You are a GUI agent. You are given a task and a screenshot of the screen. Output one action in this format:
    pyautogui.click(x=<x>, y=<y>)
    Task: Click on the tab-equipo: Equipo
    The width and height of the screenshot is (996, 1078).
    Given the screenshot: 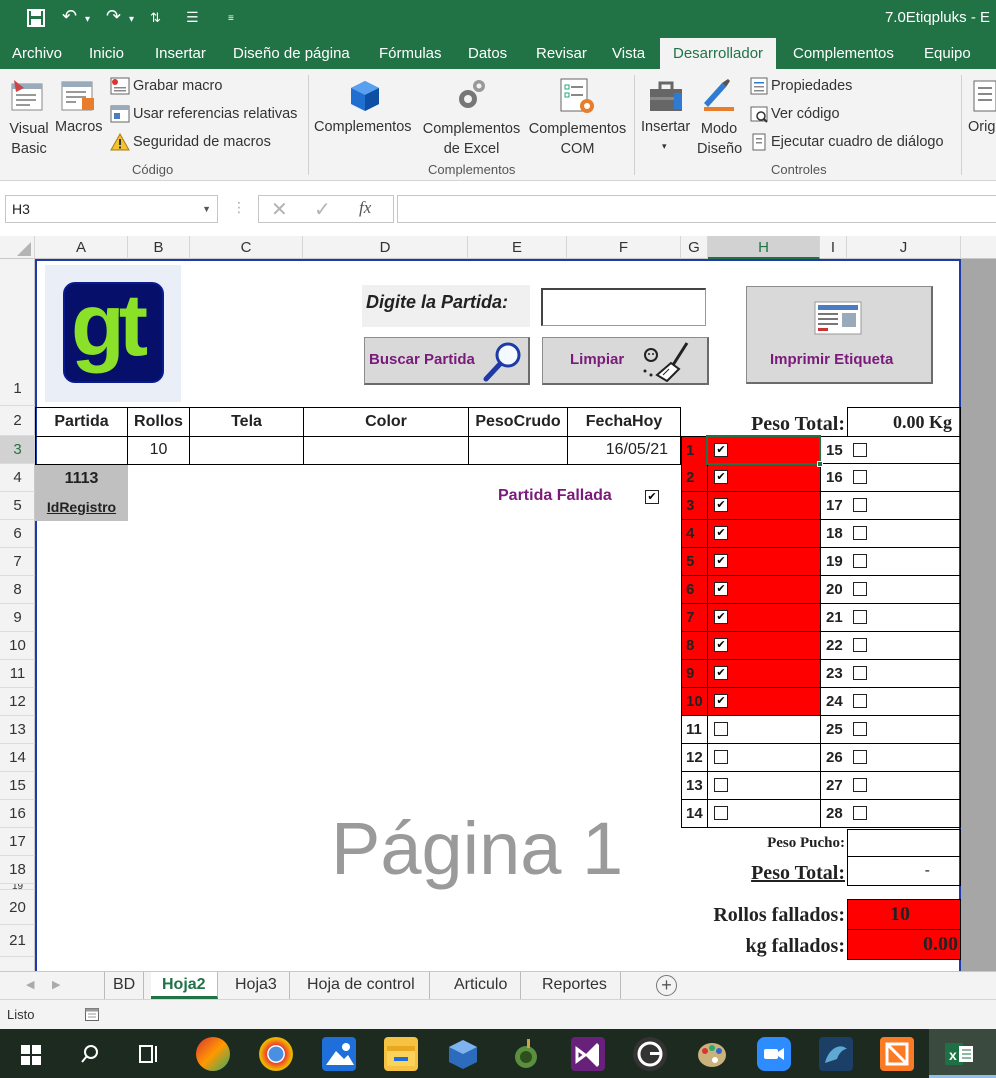 What is the action you would take?
    pyautogui.click(x=947, y=53)
    